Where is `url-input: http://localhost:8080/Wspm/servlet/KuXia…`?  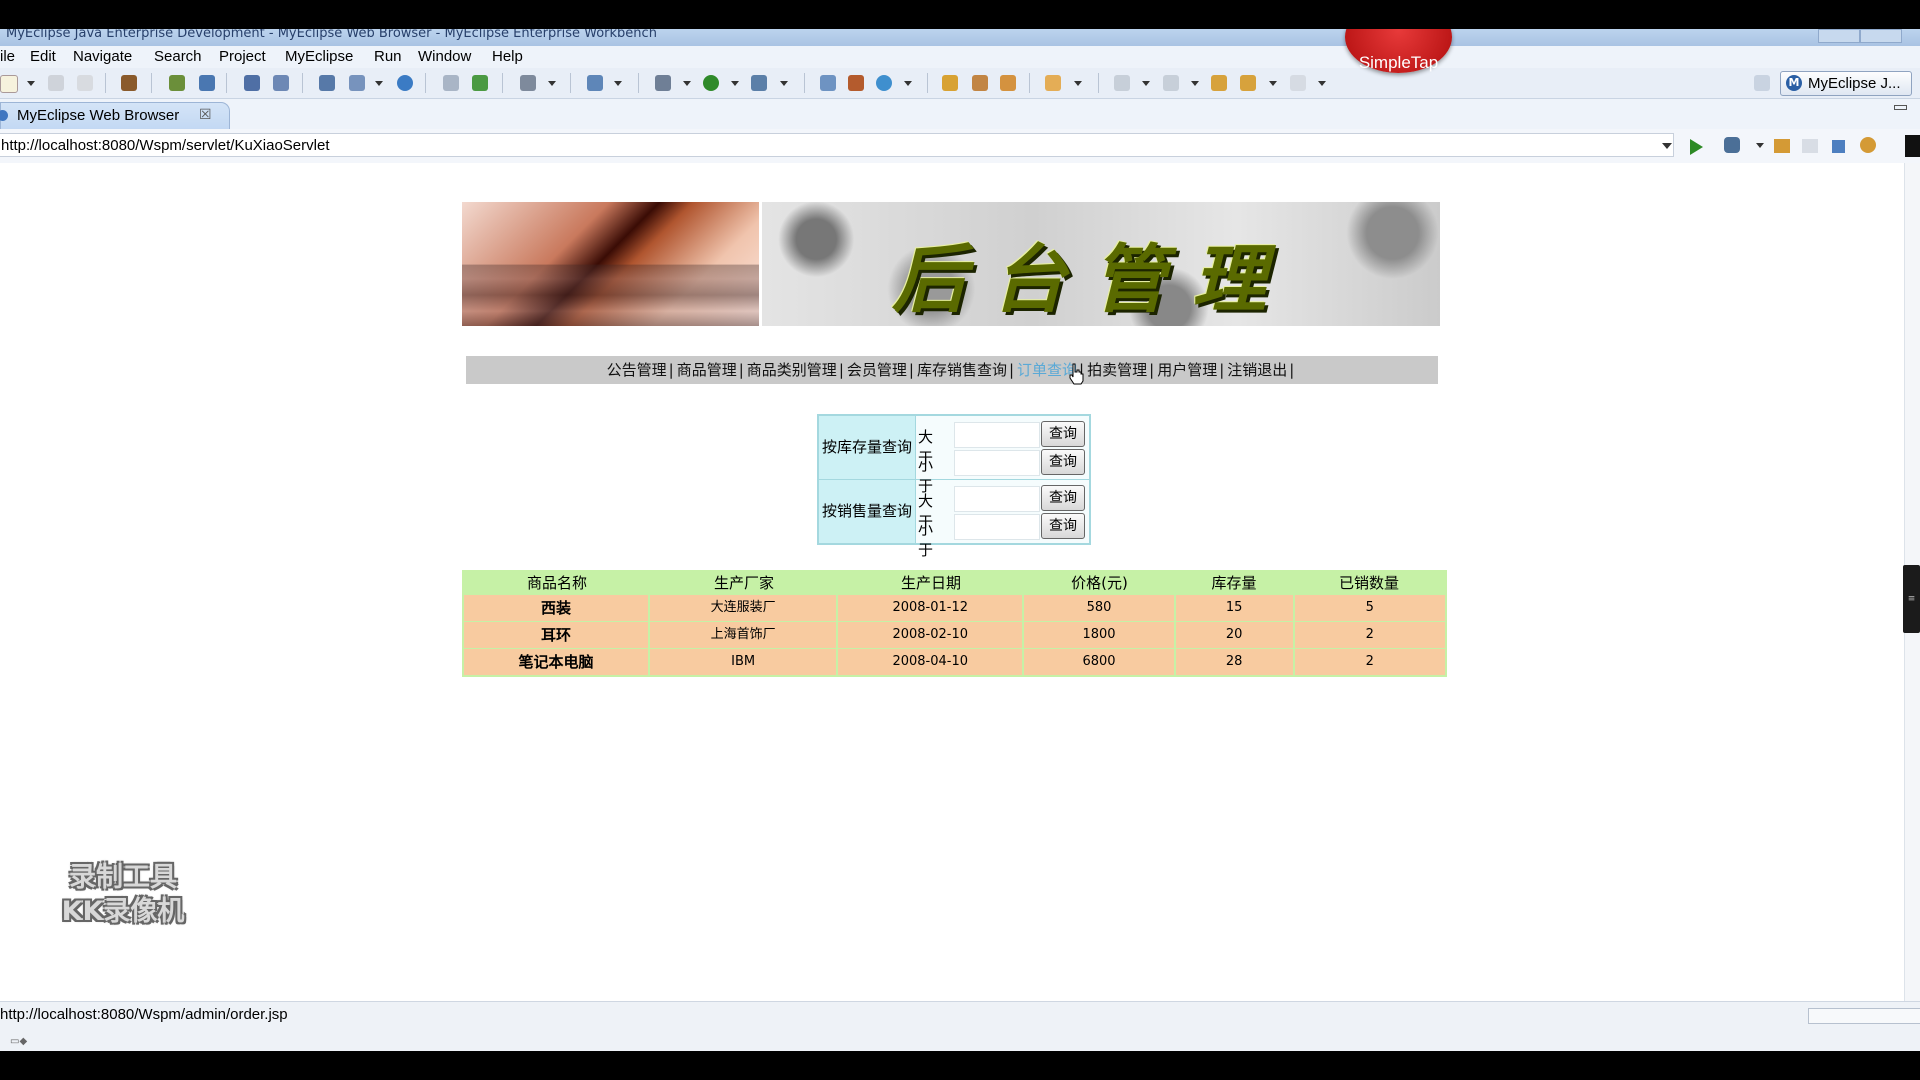 url-input: http://localhost:8080/Wspm/servlet/KuXia… is located at coordinates (837, 145).